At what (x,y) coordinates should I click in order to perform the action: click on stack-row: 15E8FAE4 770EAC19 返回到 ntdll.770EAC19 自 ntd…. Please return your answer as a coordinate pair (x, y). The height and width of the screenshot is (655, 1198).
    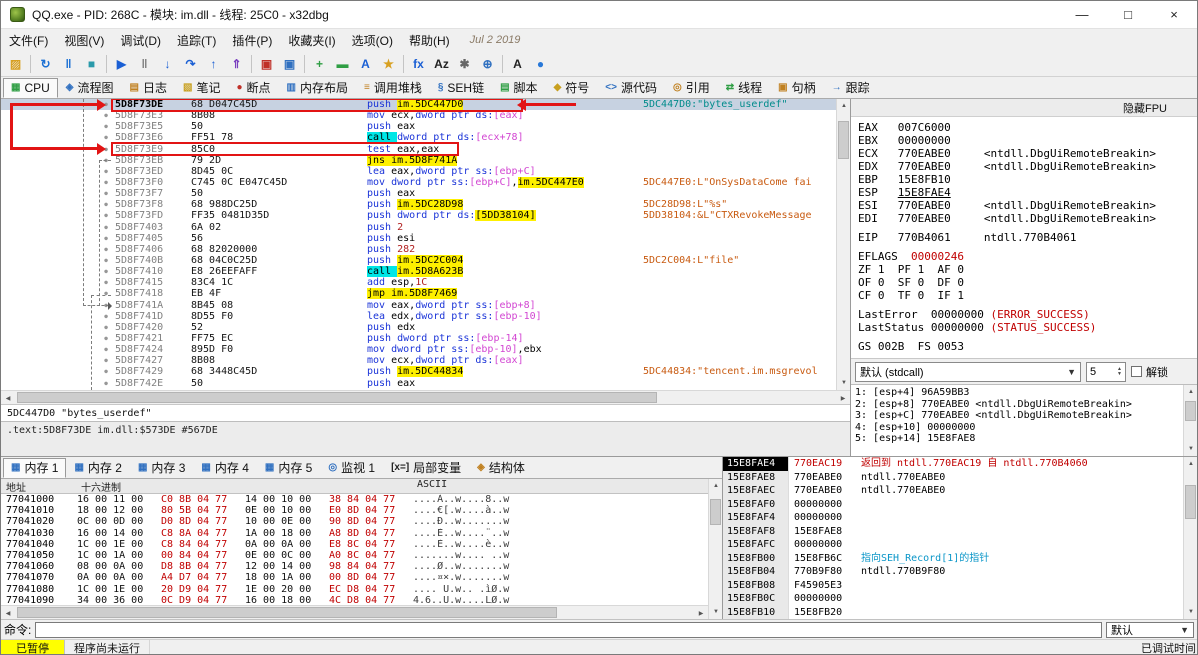
    Looking at the image, I should click on (953, 464).